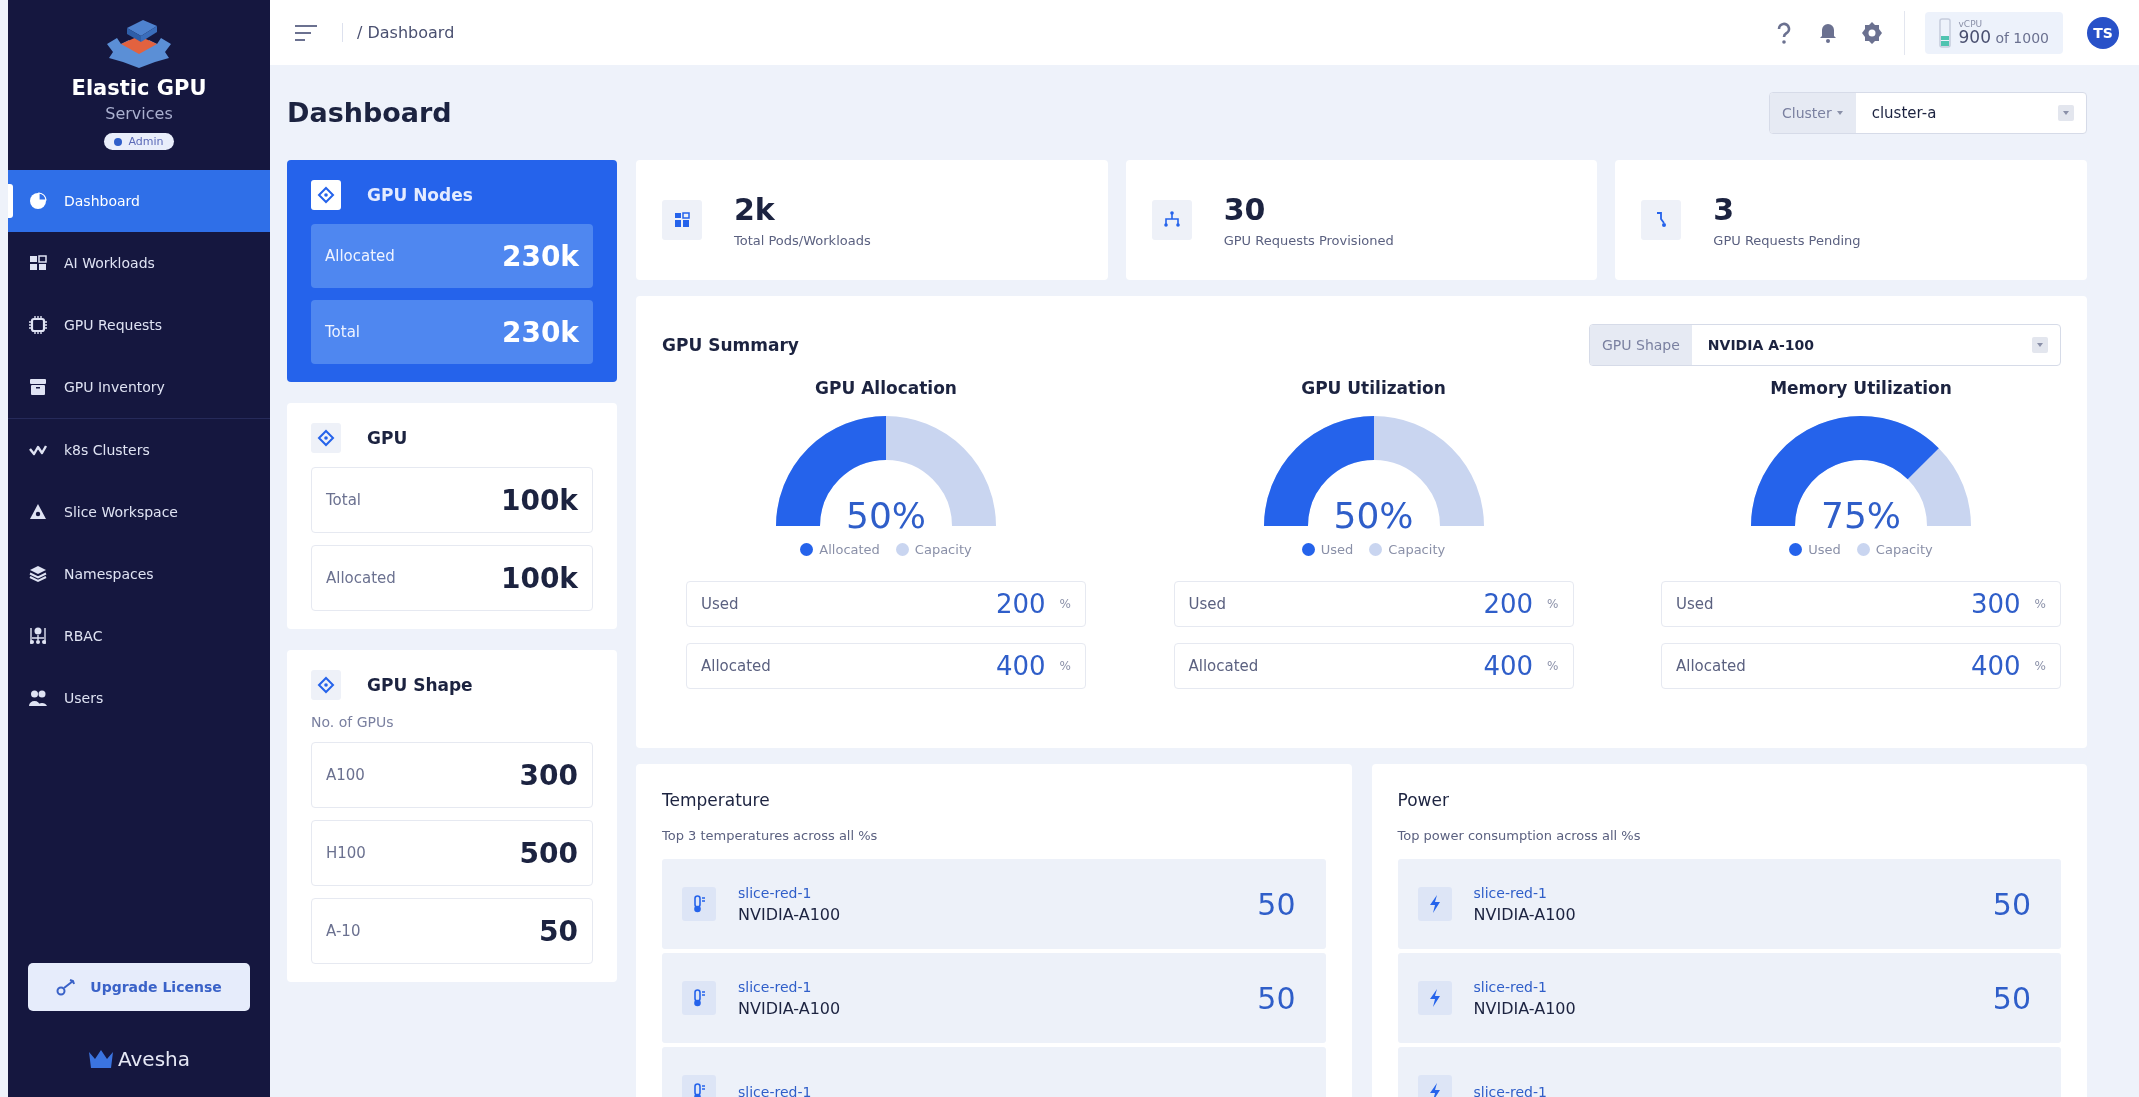 Image resolution: width=2139 pixels, height=1097 pixels. I want to click on gpu-shape-select: GPU Shape NVIDIA A-100, so click(1825, 345).